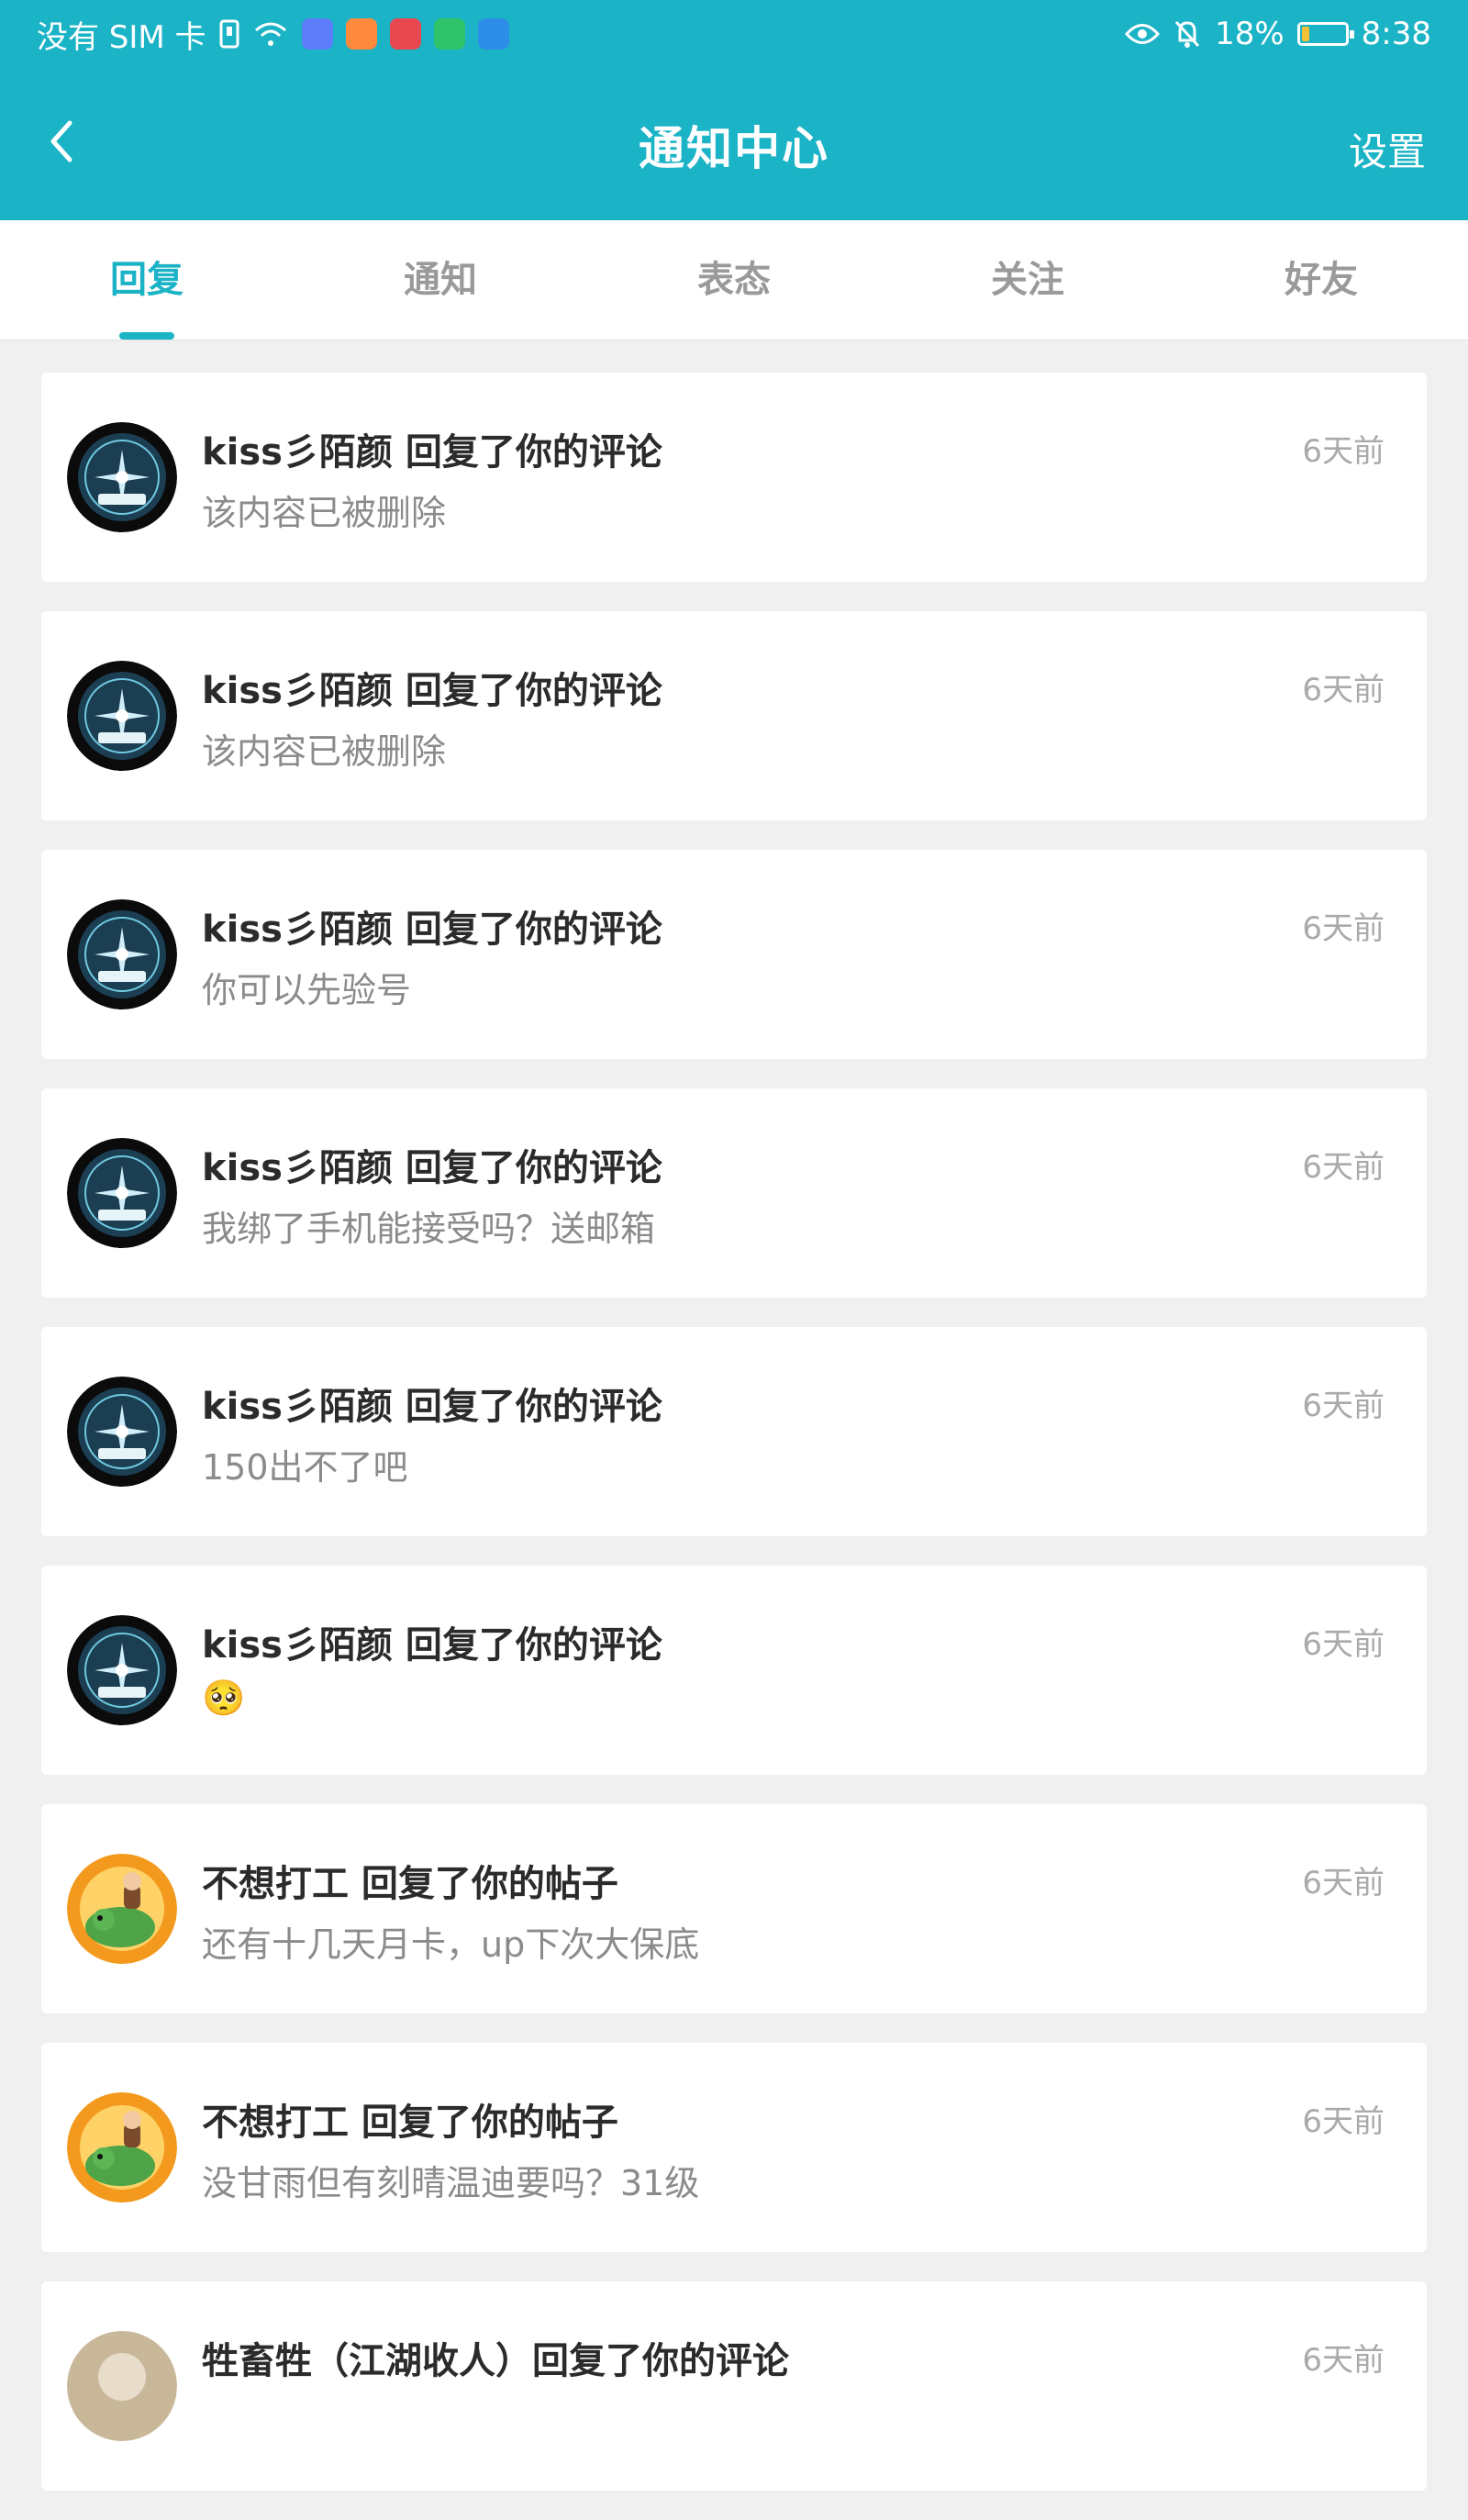  I want to click on tab-label: 好友, so click(1321, 280).